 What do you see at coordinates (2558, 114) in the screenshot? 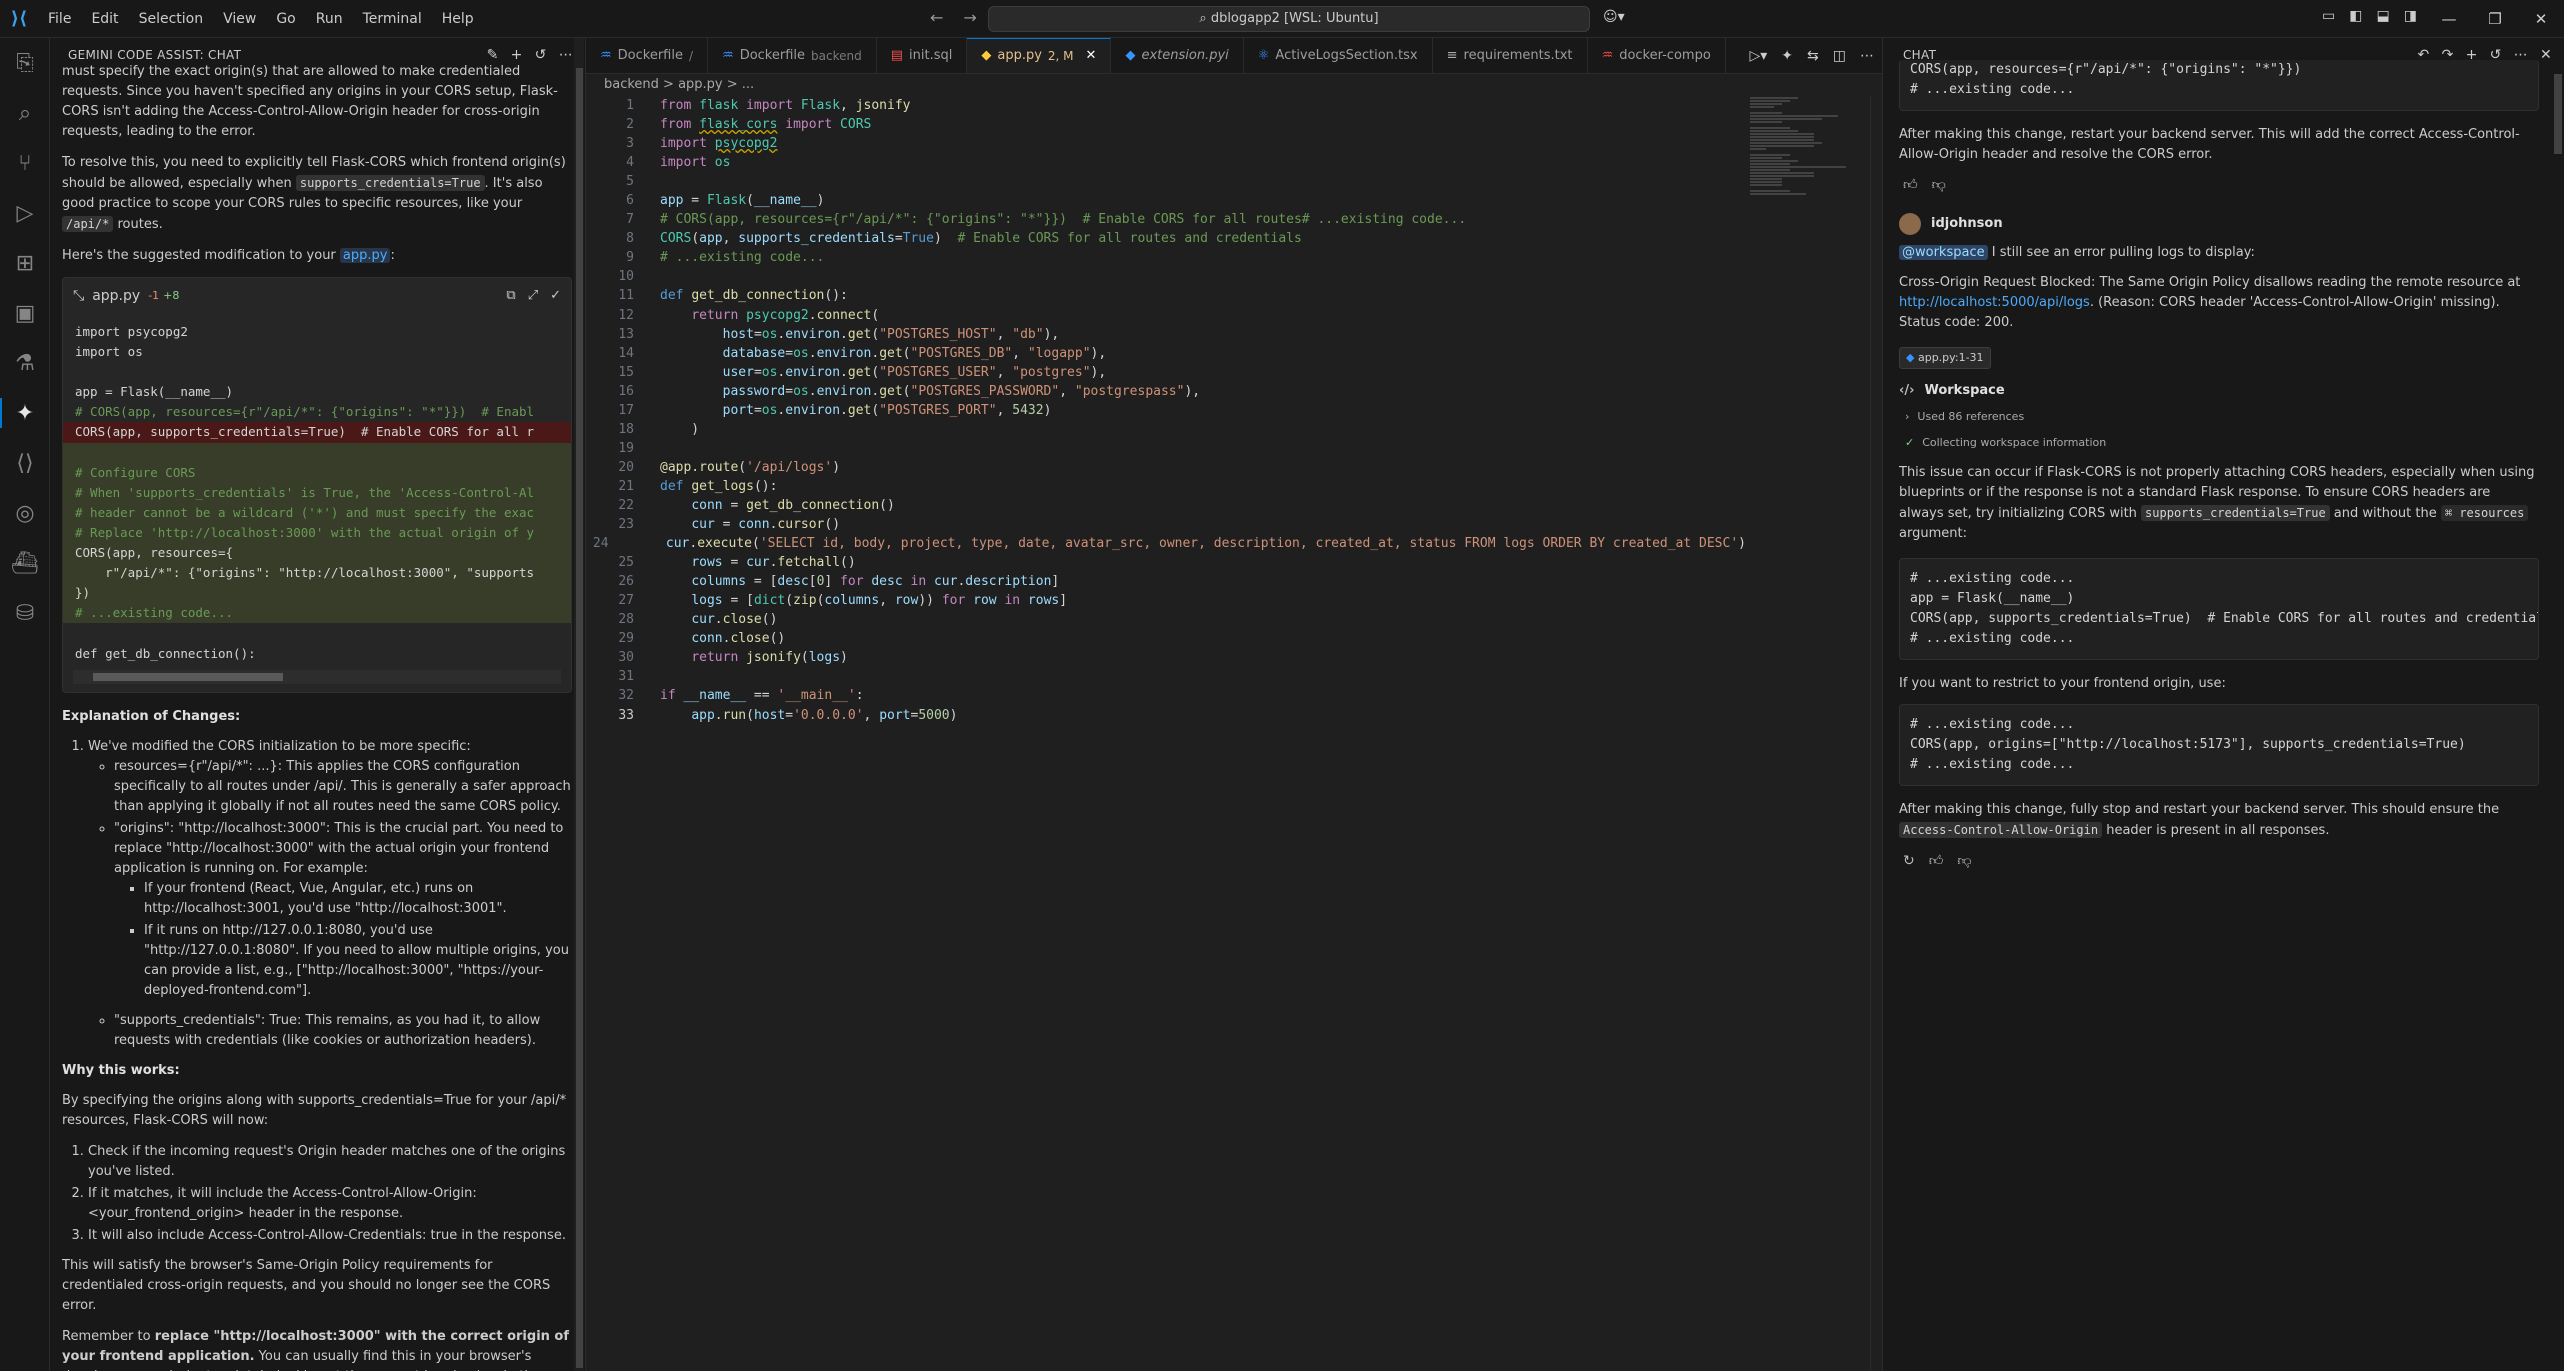
I see `chat-scrollbar` at bounding box center [2558, 114].